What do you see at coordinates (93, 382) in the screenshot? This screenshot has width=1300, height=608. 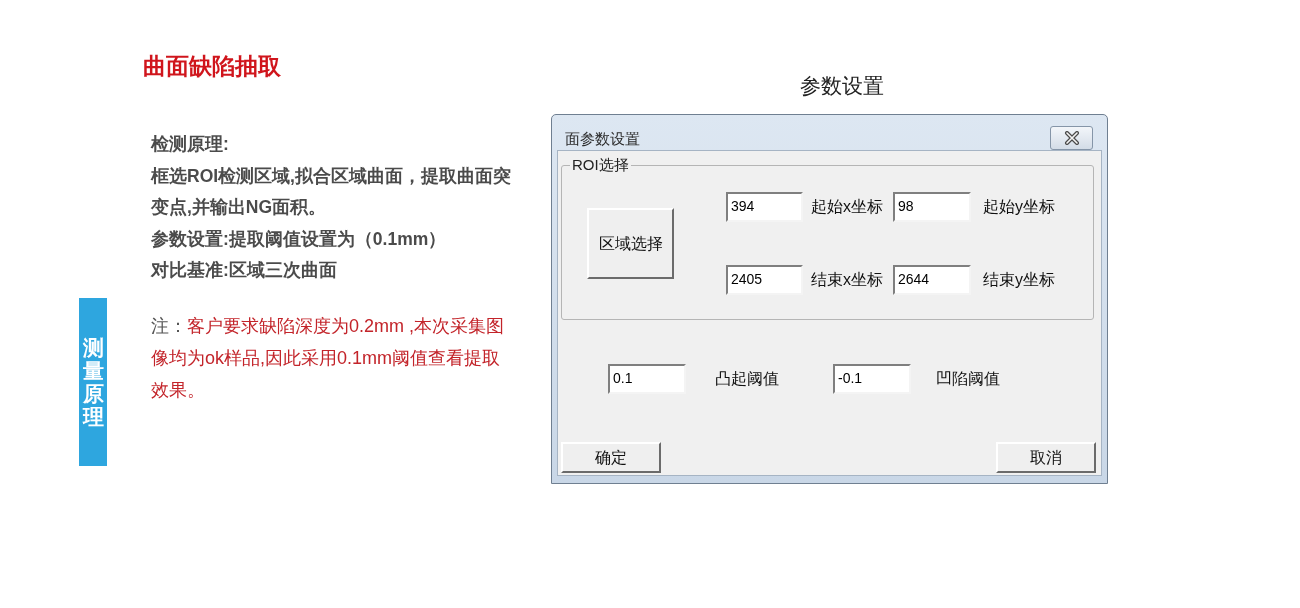 I see `section-label: 测量原理` at bounding box center [93, 382].